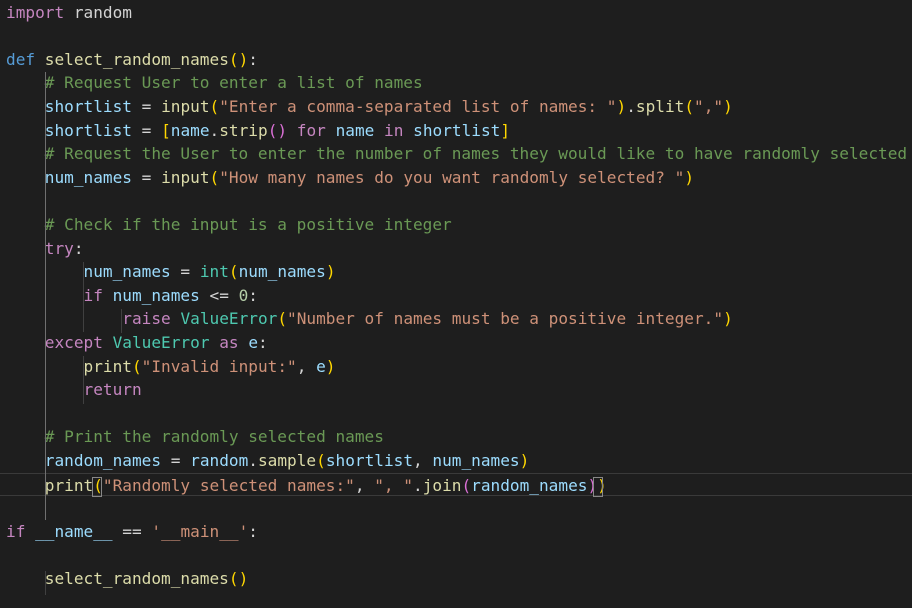 The height and width of the screenshot is (608, 912). What do you see at coordinates (112, 390) in the screenshot?
I see `code-token: return` at bounding box center [112, 390].